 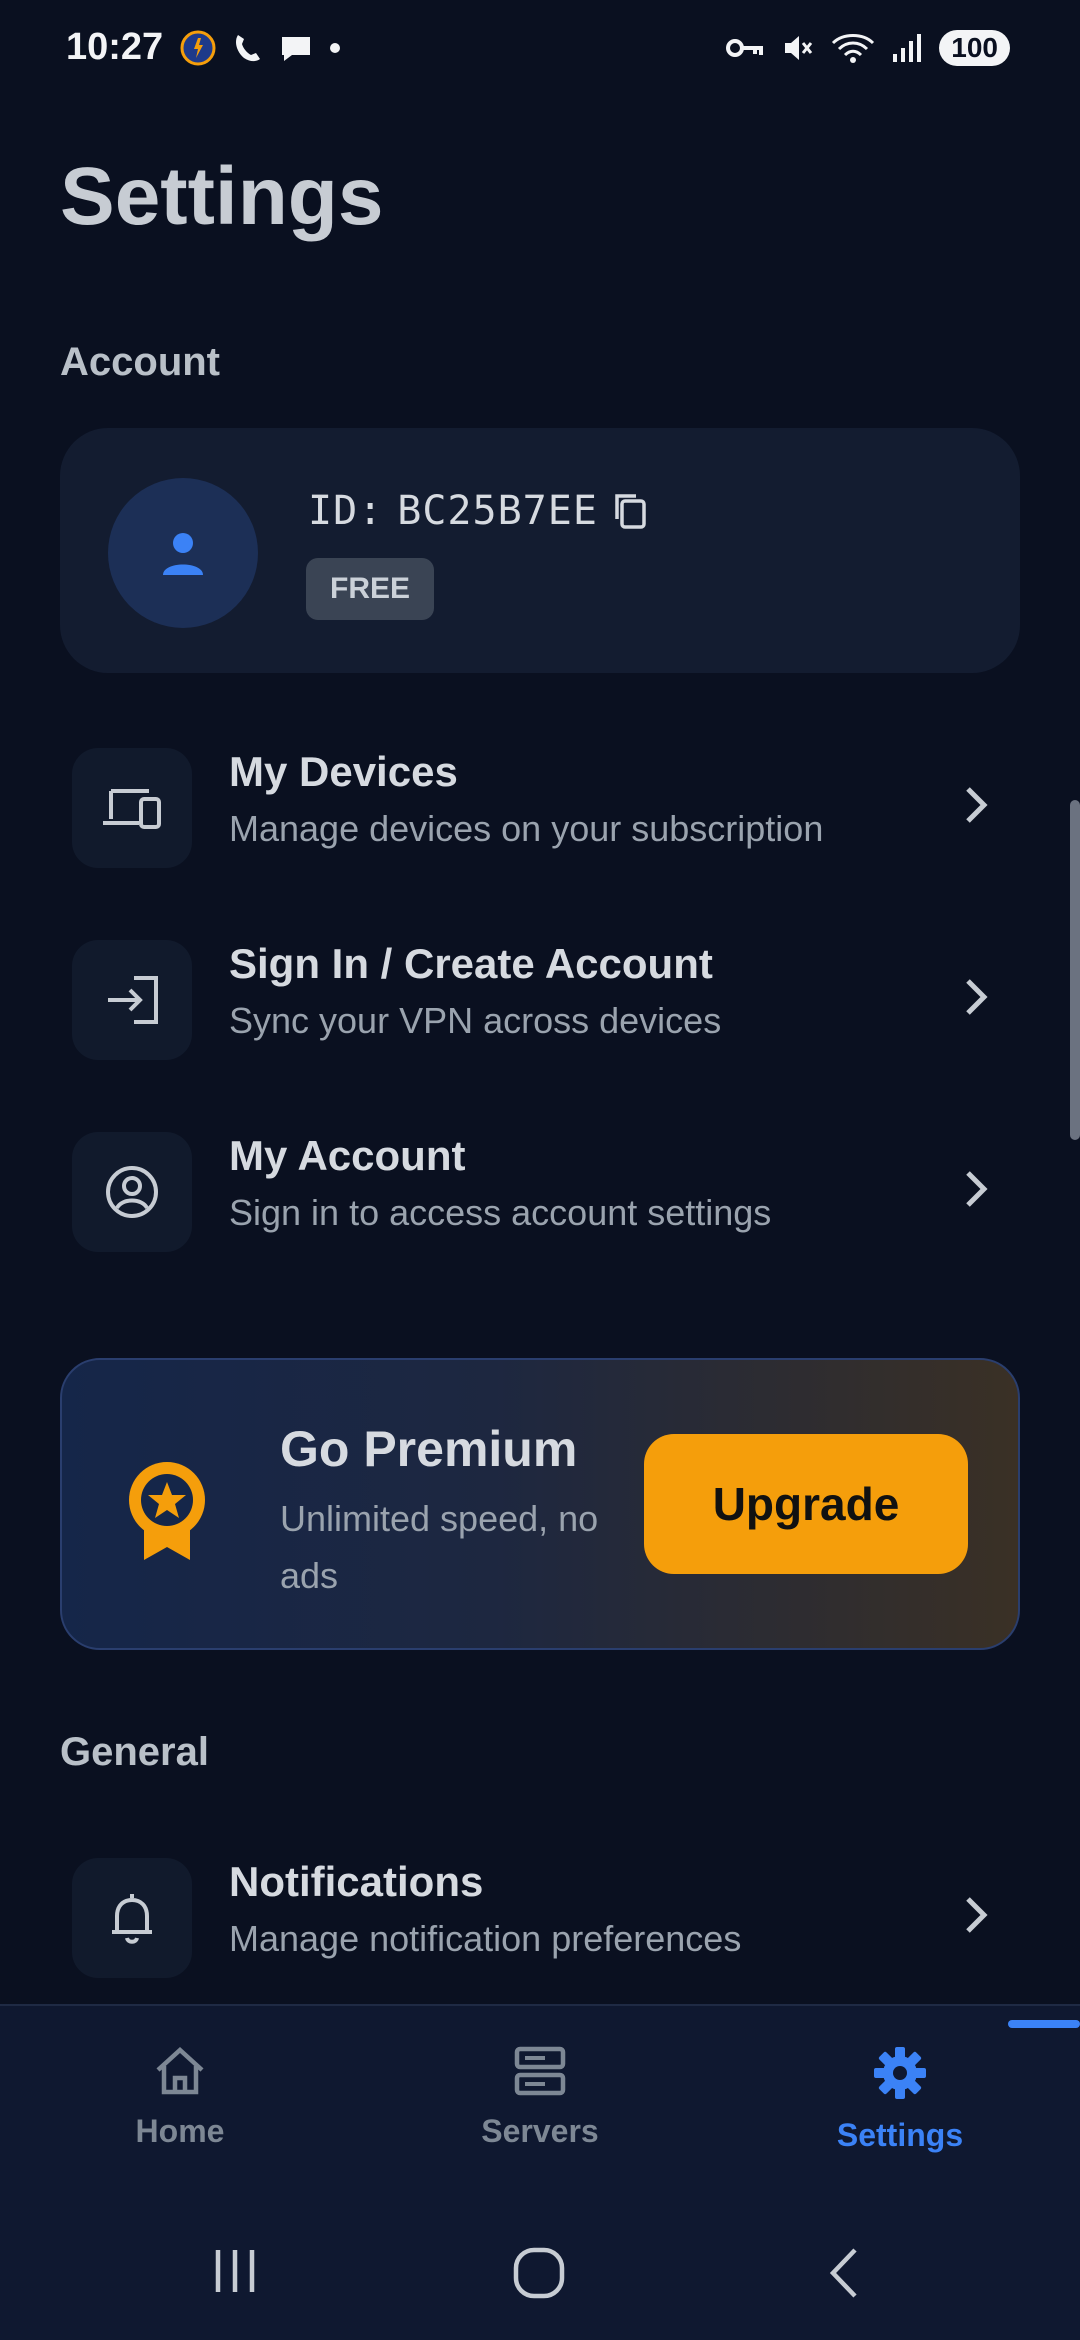 I want to click on login-icon, so click(x=133, y=1000).